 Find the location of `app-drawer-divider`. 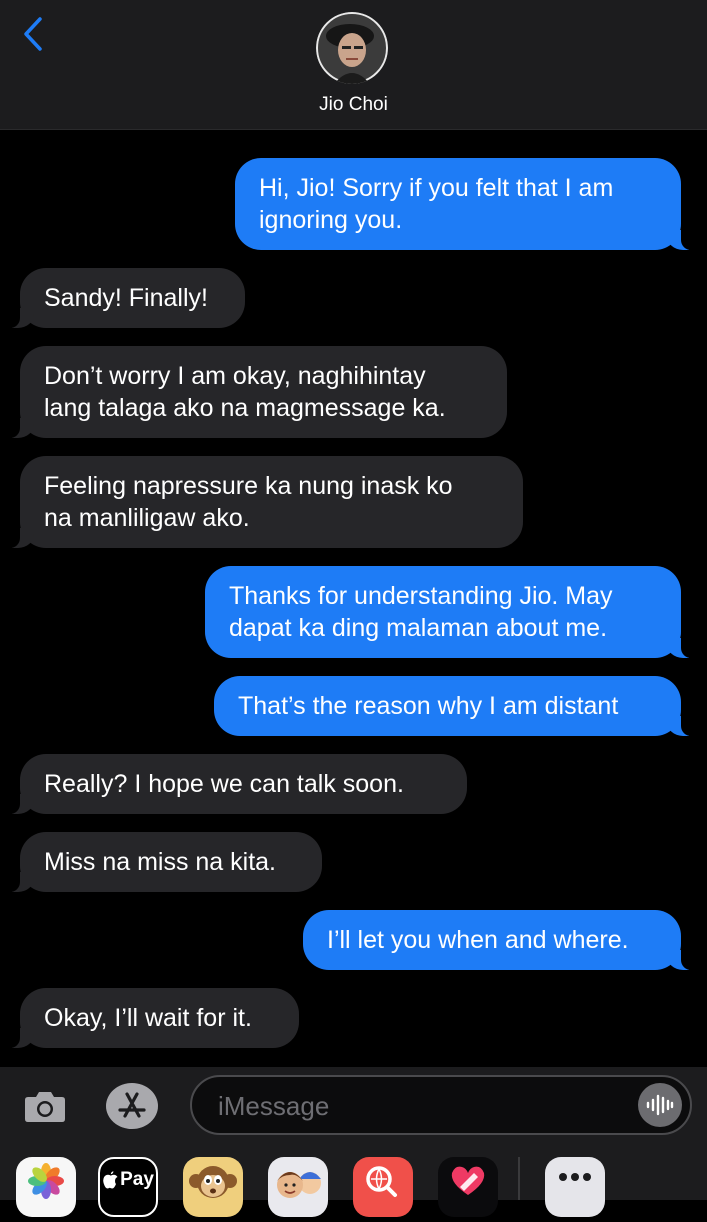

app-drawer-divider is located at coordinates (519, 1178).